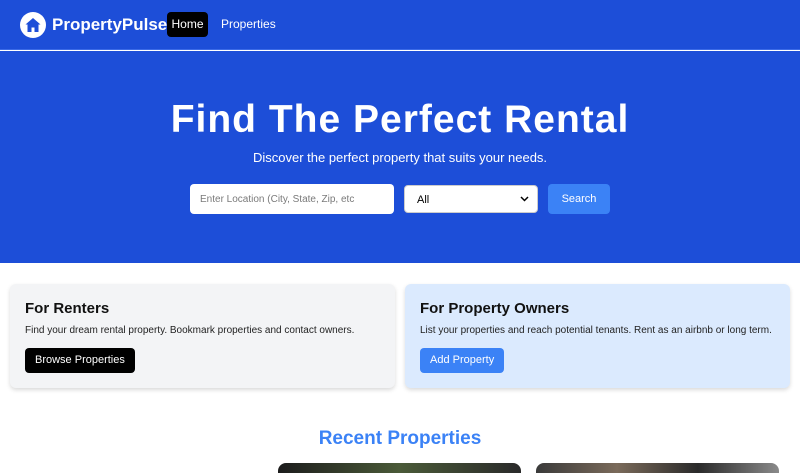 The height and width of the screenshot is (473, 800). What do you see at coordinates (423, 200) in the screenshot?
I see `property-type-selected: All` at bounding box center [423, 200].